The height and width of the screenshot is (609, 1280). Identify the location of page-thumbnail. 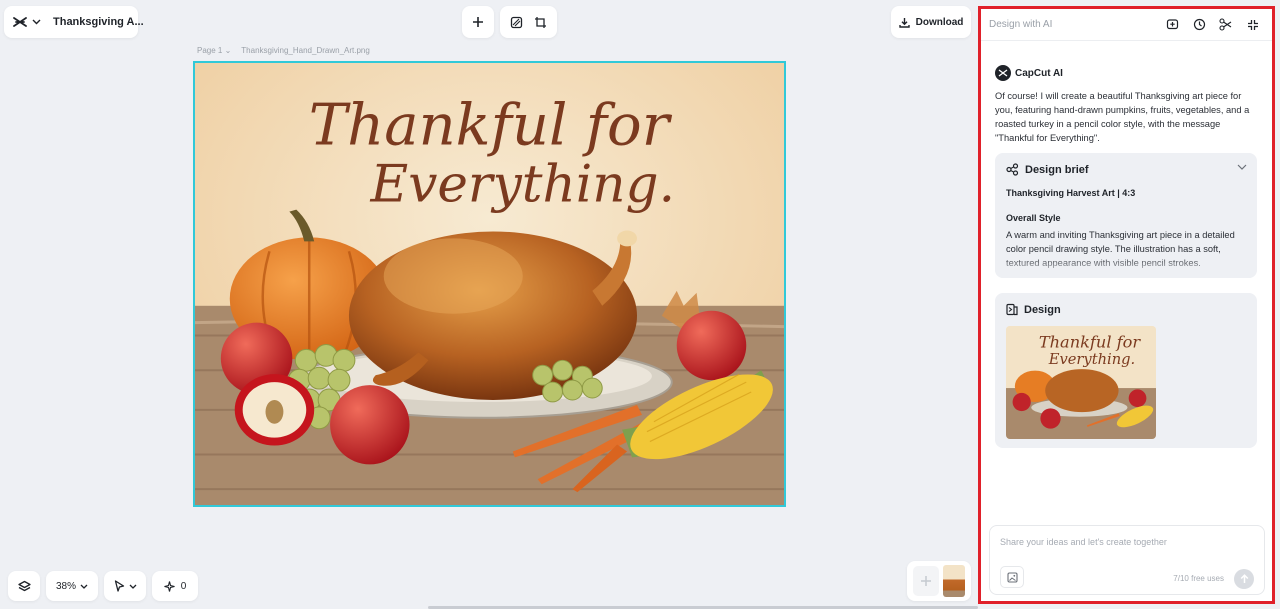
(954, 581).